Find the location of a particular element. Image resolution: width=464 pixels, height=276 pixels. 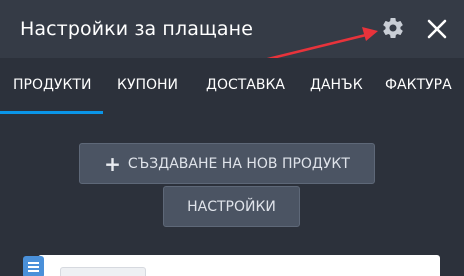

page-title: Настройки за плащане is located at coordinates (136, 29).